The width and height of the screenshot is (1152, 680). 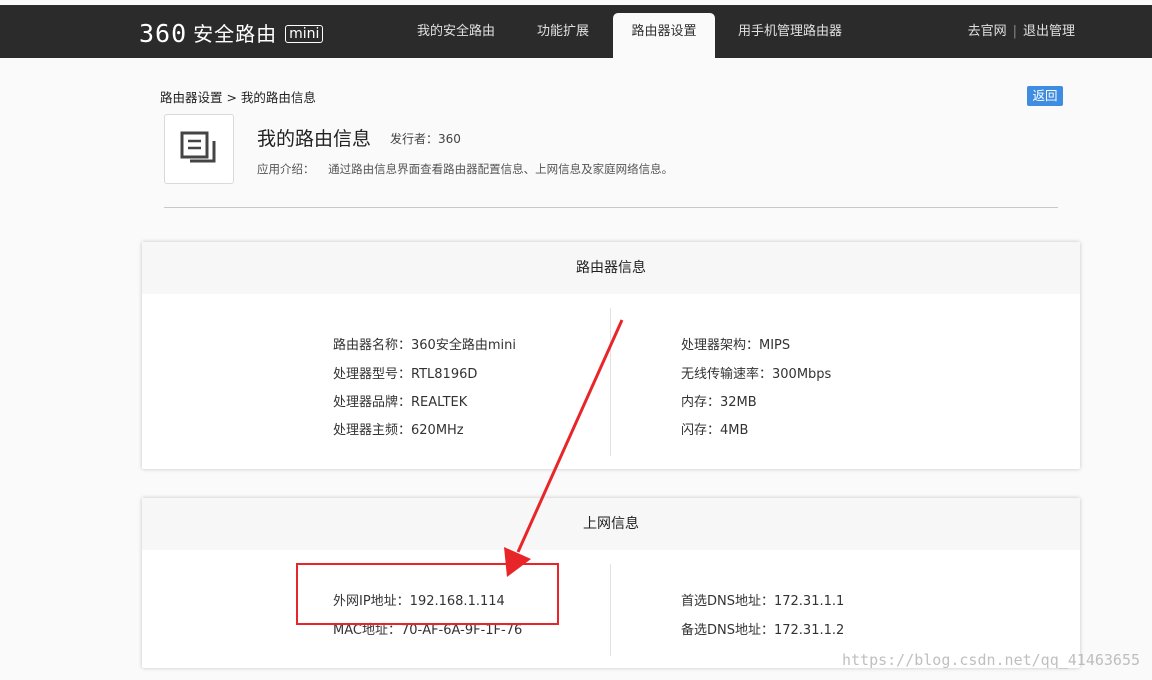 What do you see at coordinates (611, 207) in the screenshot?
I see `header-divider` at bounding box center [611, 207].